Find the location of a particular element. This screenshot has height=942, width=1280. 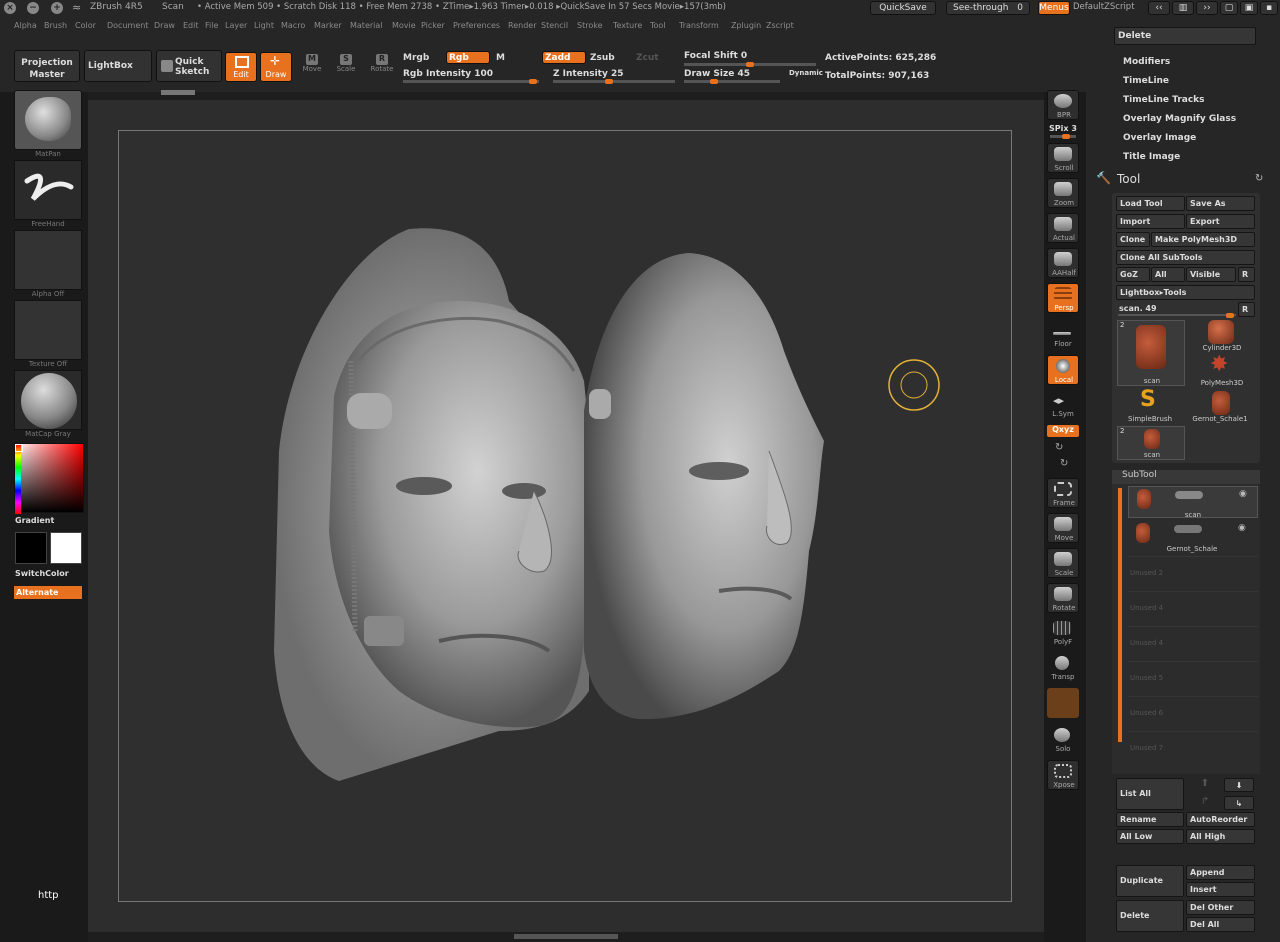

floor-button: Floor is located at coordinates (1063, 335).